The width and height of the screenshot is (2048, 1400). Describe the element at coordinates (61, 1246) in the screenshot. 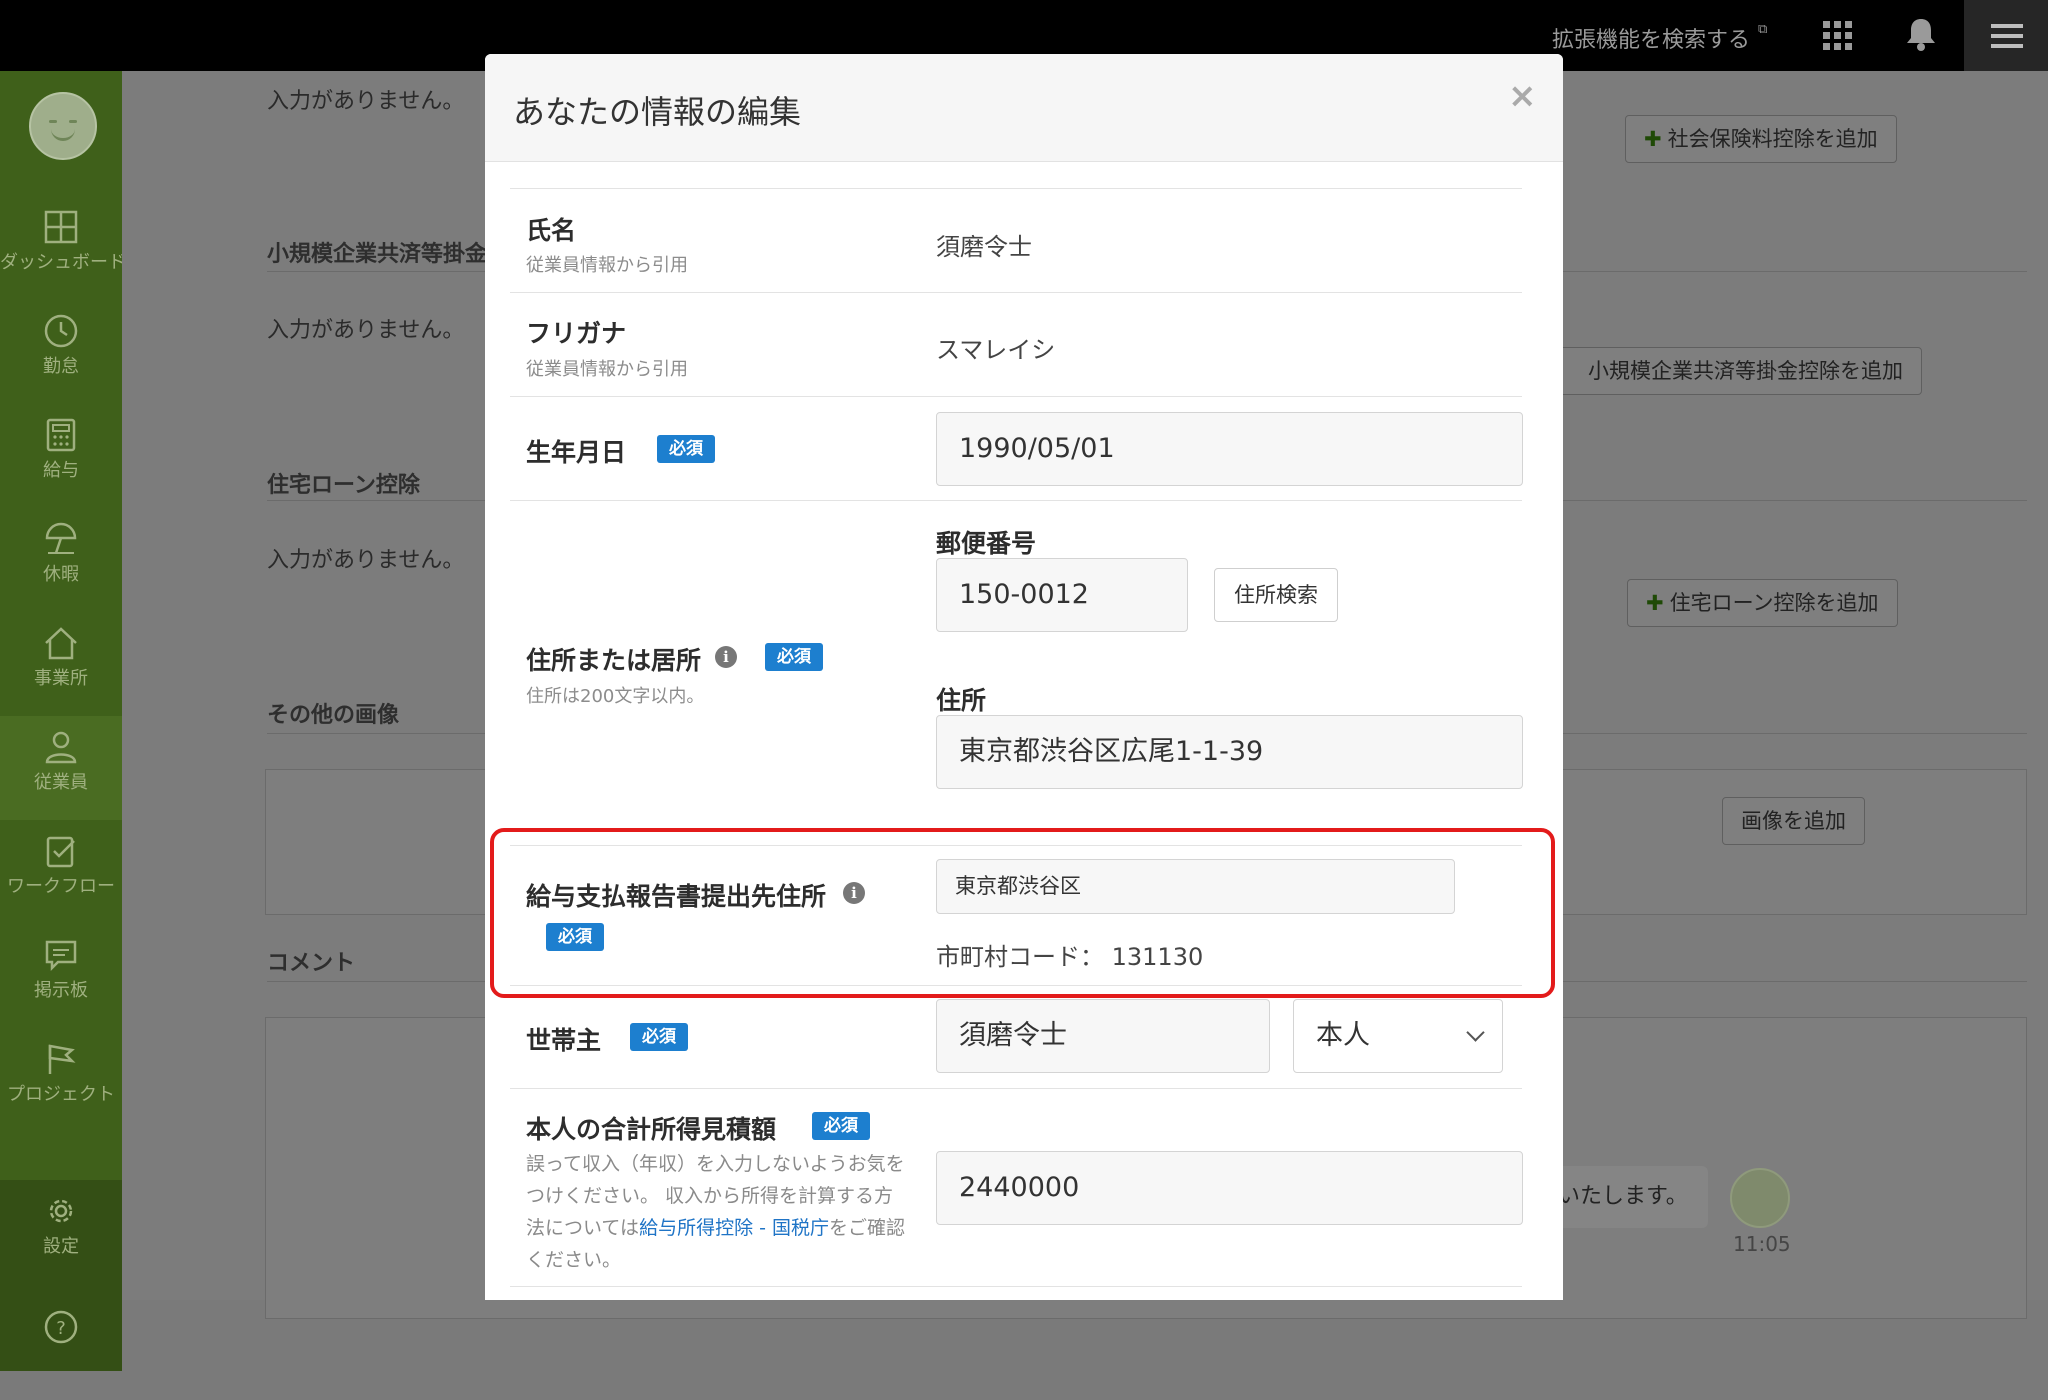

I see `sidebar-item-label: 設定` at that location.